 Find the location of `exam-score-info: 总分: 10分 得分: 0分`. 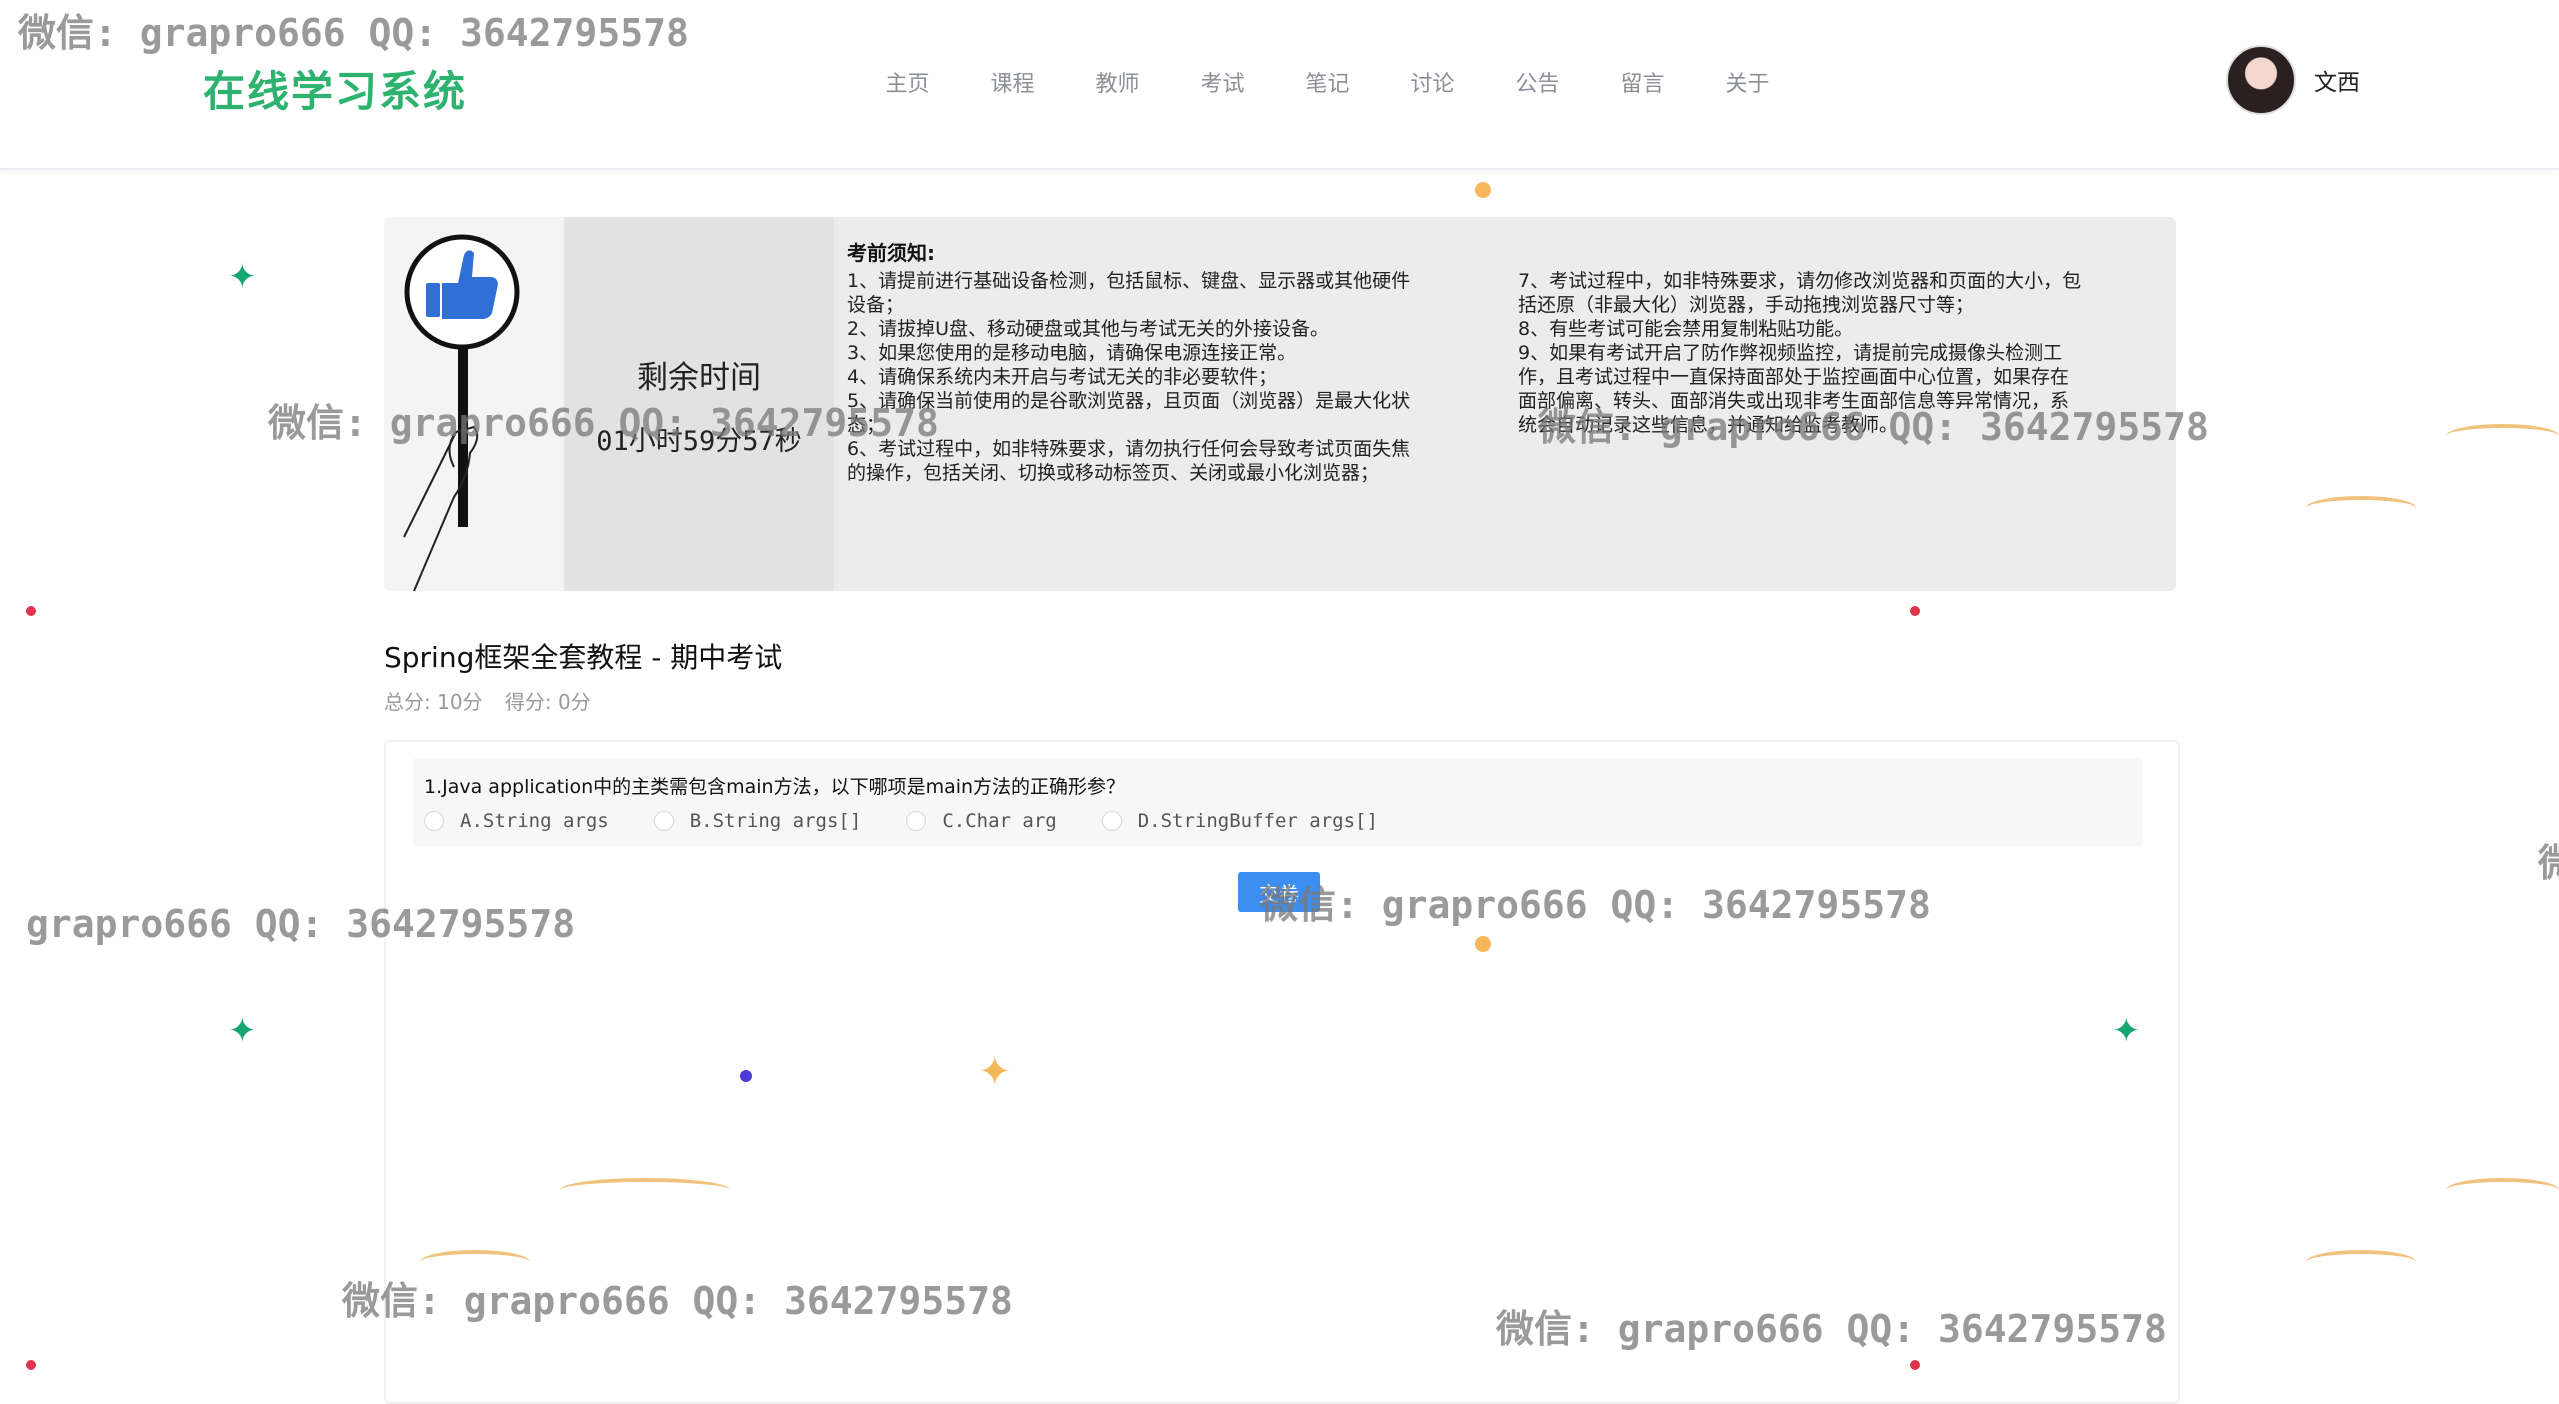

exam-score-info: 总分: 10分 得分: 0分 is located at coordinates (495, 700).